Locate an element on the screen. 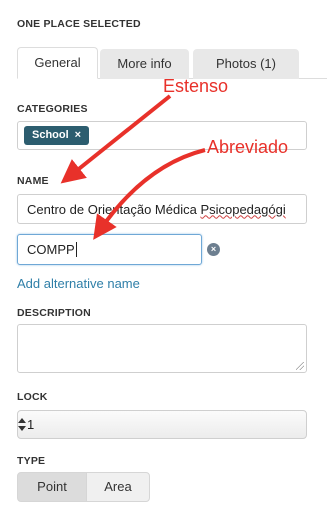  lock-label: LOCK is located at coordinates (32, 397).